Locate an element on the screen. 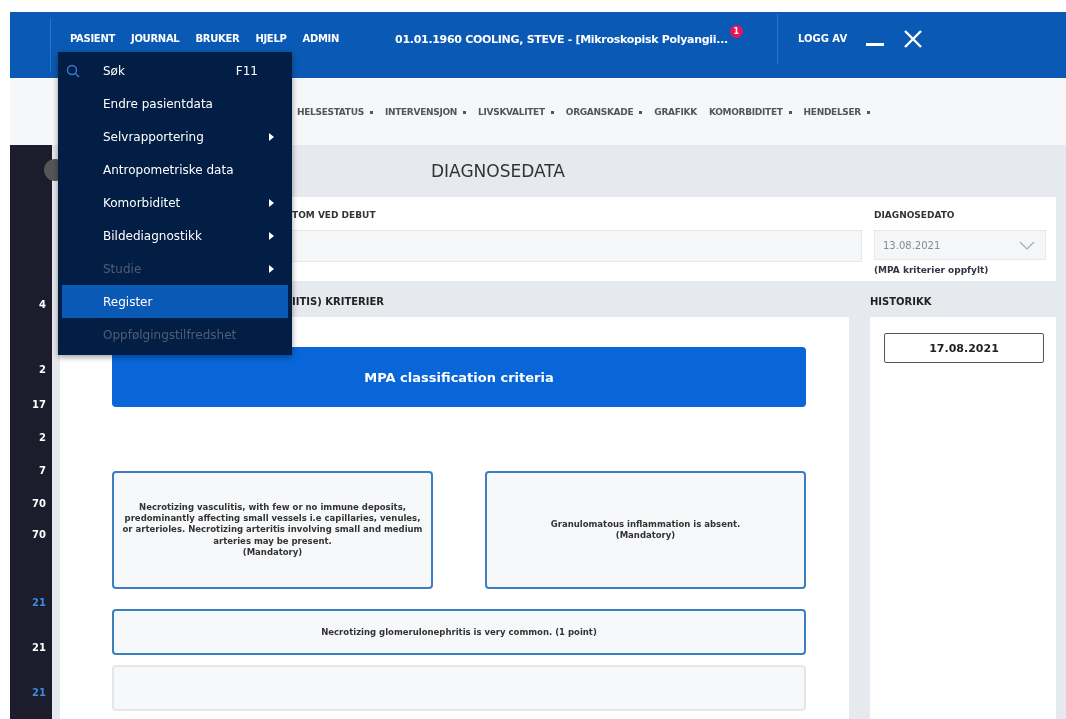 Image resolution: width=1066 pixels, height=719 pixels. nav-tab: GRAFIKK is located at coordinates (675, 111).